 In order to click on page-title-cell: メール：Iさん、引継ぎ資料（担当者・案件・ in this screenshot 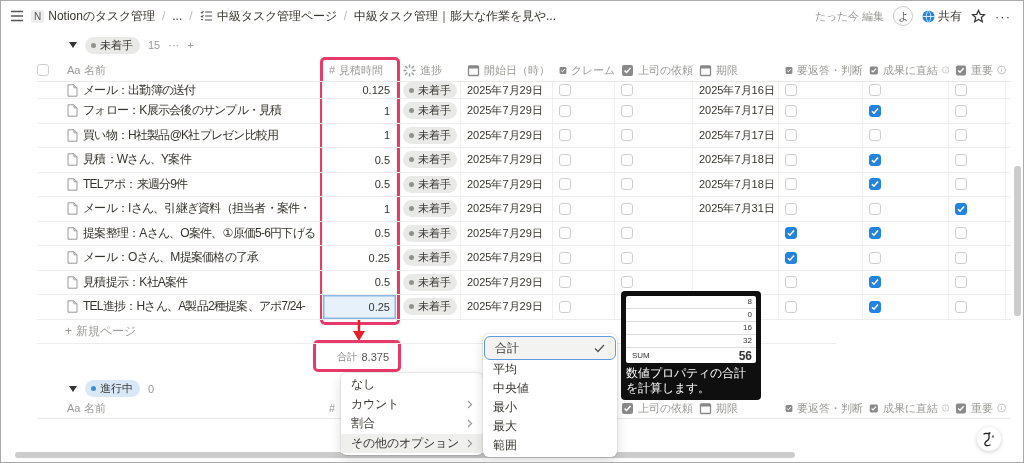, I will do `click(192, 209)`.